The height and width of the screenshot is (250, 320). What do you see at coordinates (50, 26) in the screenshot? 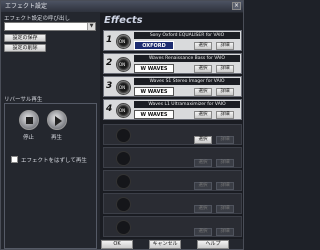
I see `preset-select: ▼` at bounding box center [50, 26].